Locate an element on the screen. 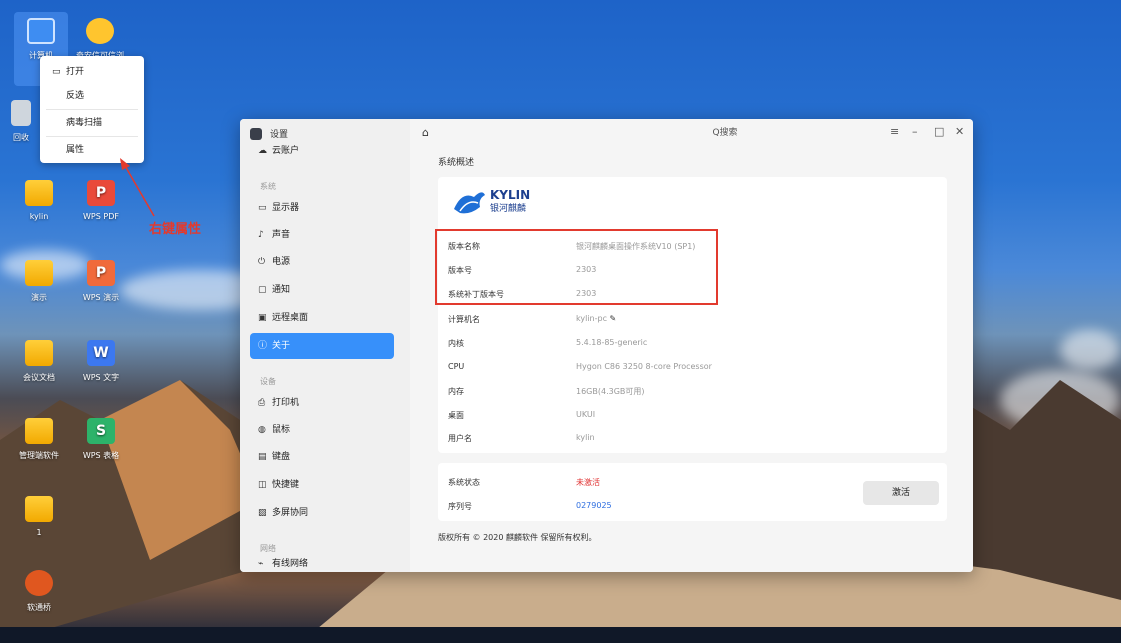  activation-card: 系统状态 未激活 序列号 0279025 激活 is located at coordinates (692, 492).